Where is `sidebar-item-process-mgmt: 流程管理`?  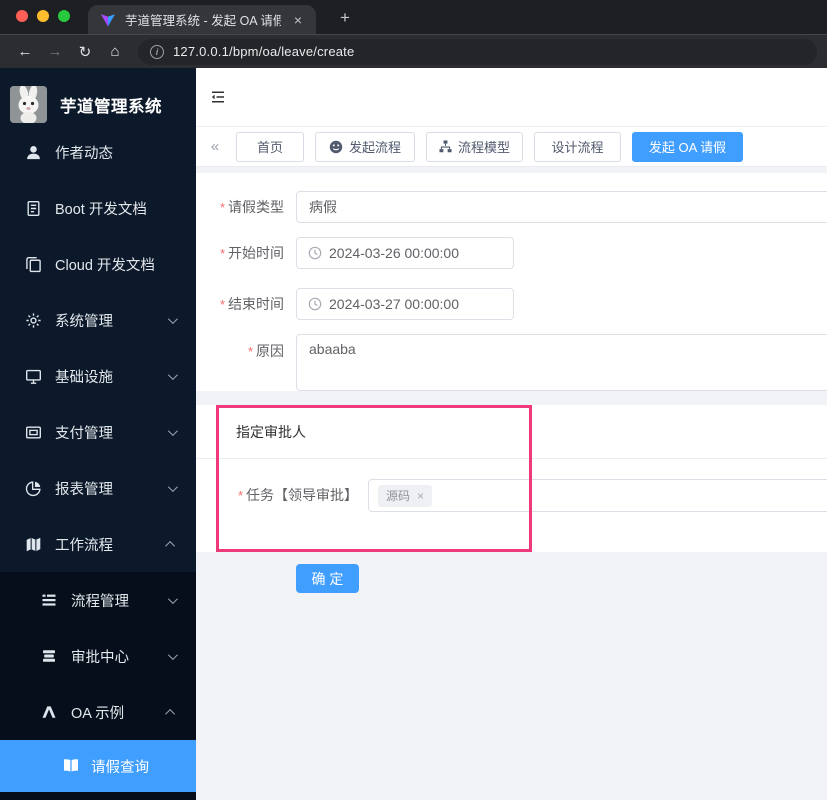
sidebar-item-process-mgmt: 流程管理 is located at coordinates (98, 600).